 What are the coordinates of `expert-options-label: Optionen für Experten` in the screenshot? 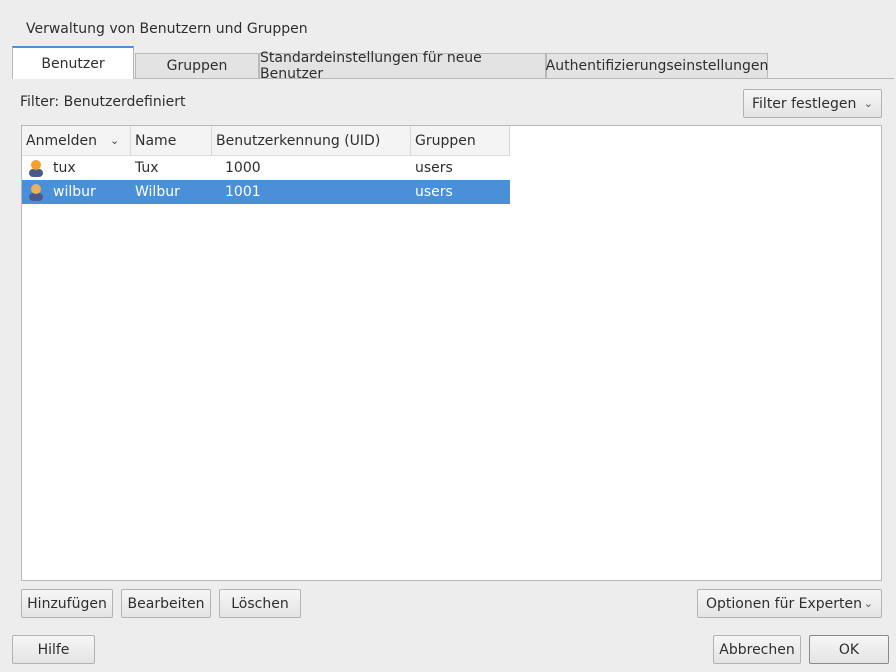 It's located at (784, 603).